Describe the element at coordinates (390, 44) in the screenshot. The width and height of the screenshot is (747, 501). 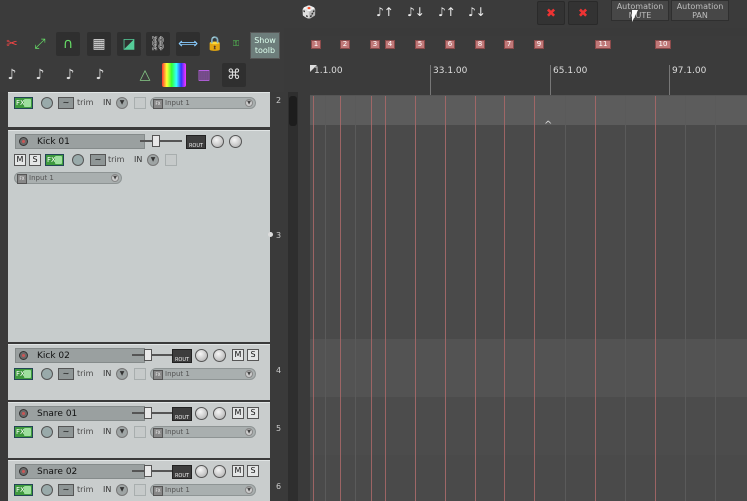
I see `marker-4: 4` at that location.